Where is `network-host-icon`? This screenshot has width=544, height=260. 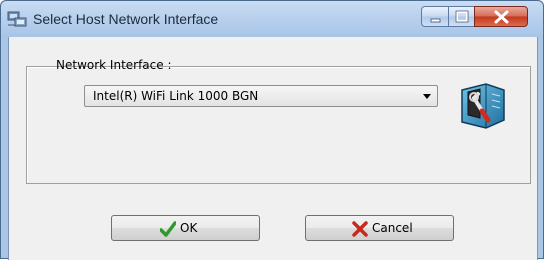 network-host-icon is located at coordinates (17, 19).